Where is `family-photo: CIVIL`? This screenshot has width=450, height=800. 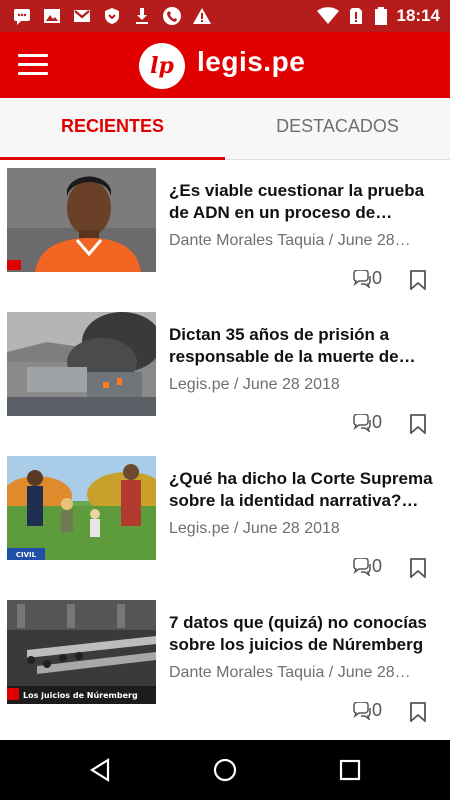
family-photo: CIVIL is located at coordinates (81, 508).